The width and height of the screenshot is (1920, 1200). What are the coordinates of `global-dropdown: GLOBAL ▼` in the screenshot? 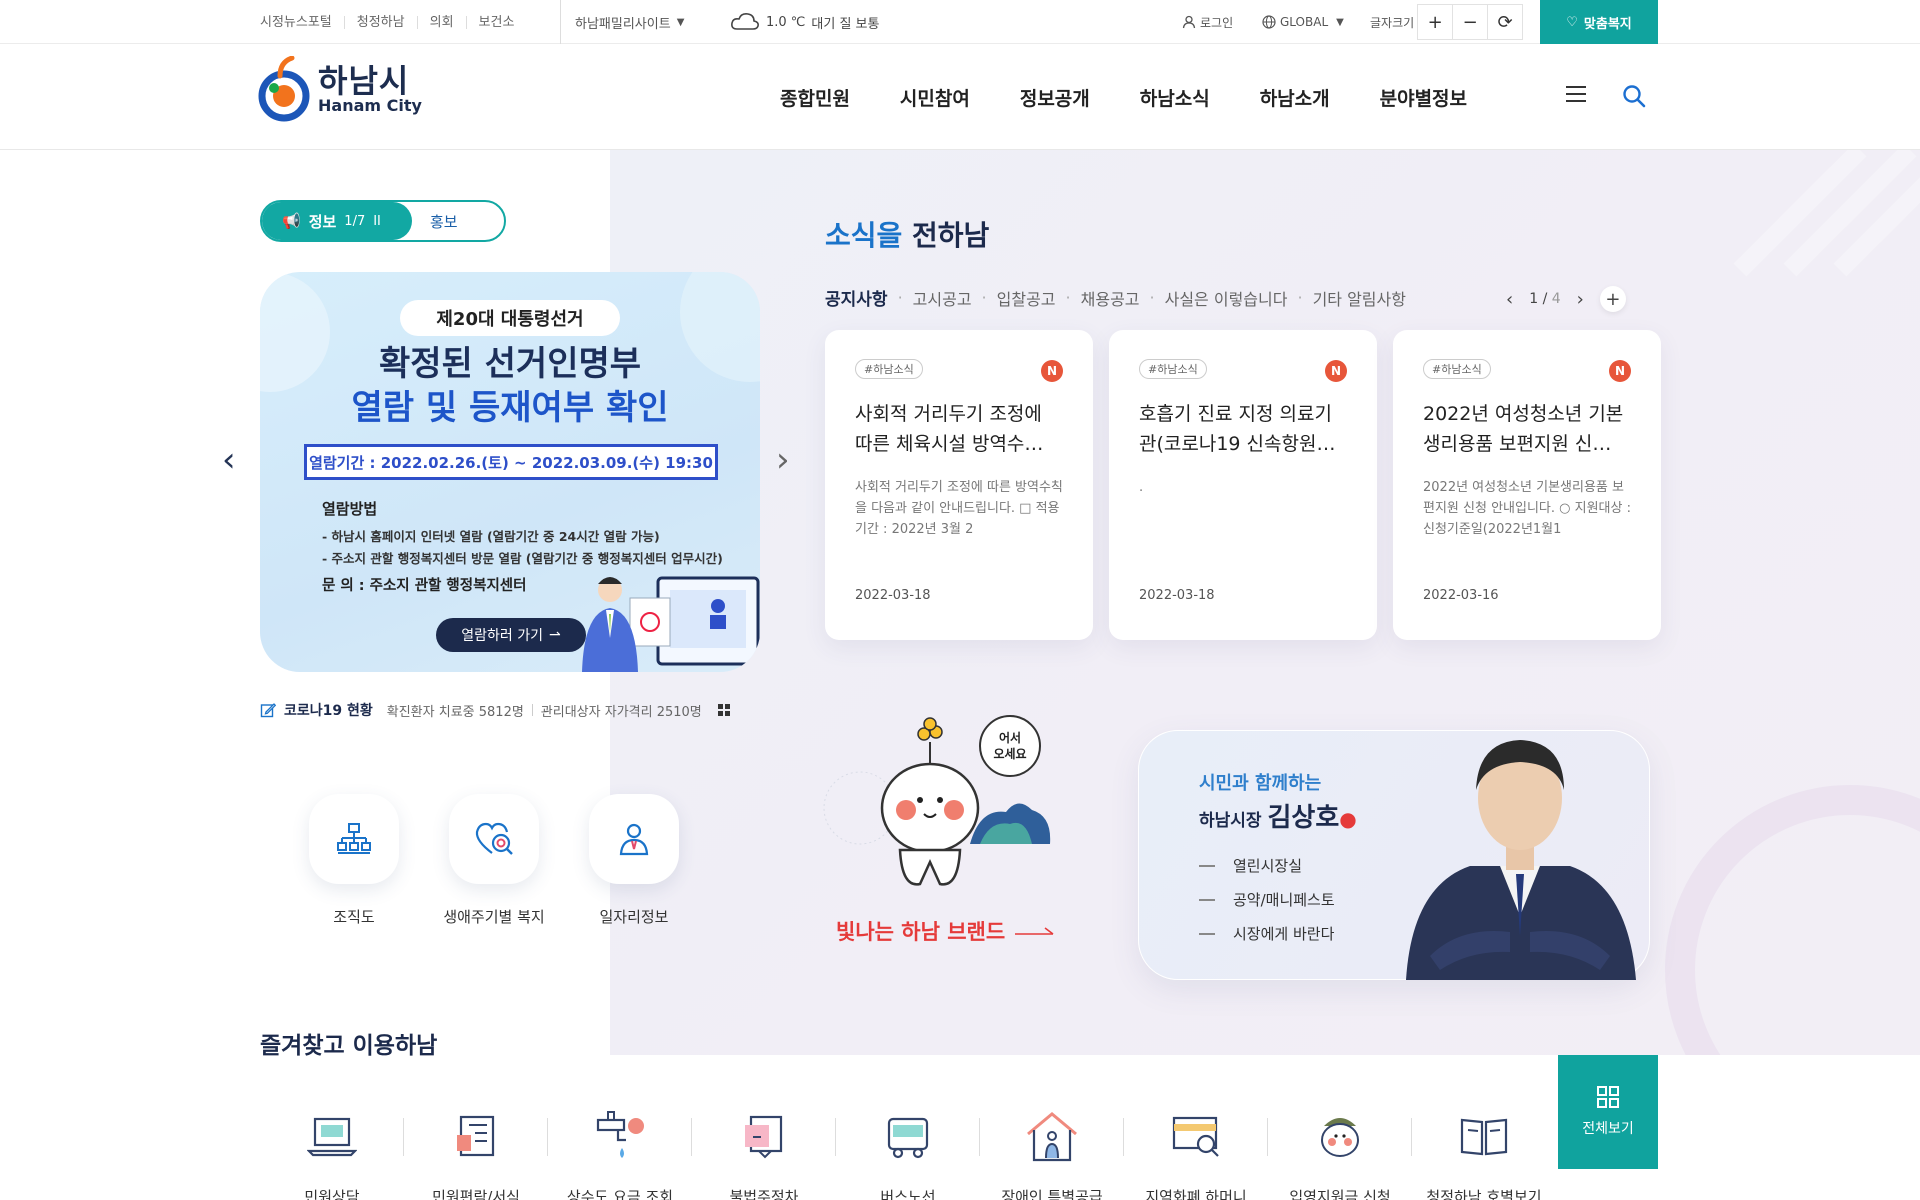 It's located at (1303, 22).